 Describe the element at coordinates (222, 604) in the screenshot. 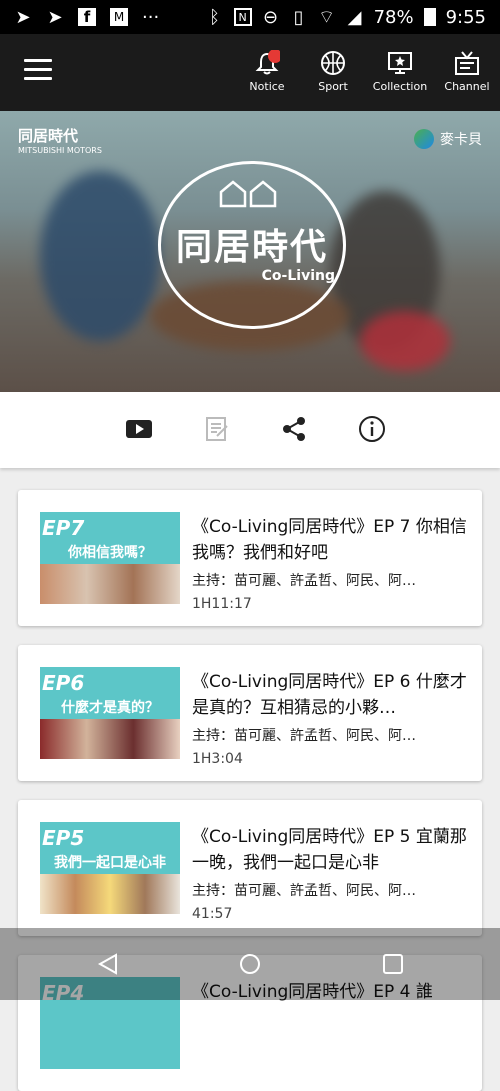

I see `episode-duration: 1H11:17` at that location.